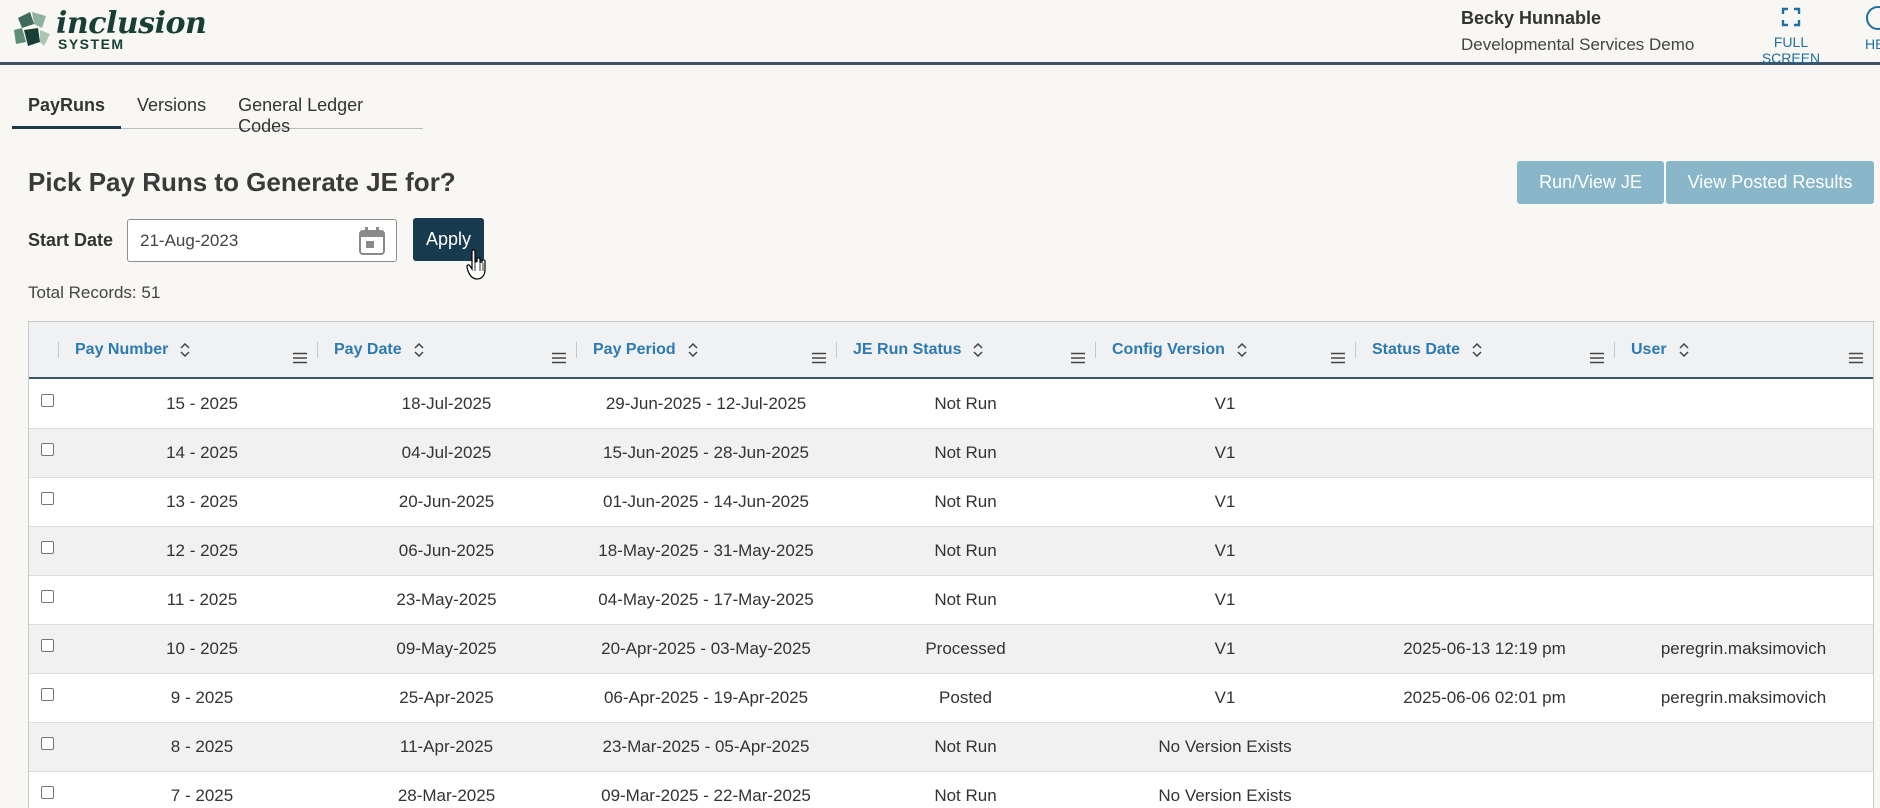 This screenshot has width=1880, height=808. Describe the element at coordinates (1225, 746) in the screenshot. I see `cell-config-version: No Version Exists` at that location.